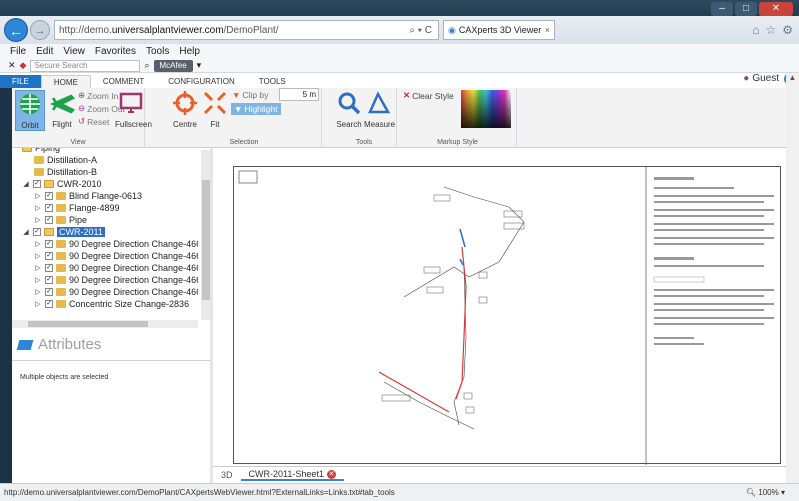 Image resolution: width=799 pixels, height=501 pixels. What do you see at coordinates (65, 81) in the screenshot?
I see `tab-home: HOME` at bounding box center [65, 81].